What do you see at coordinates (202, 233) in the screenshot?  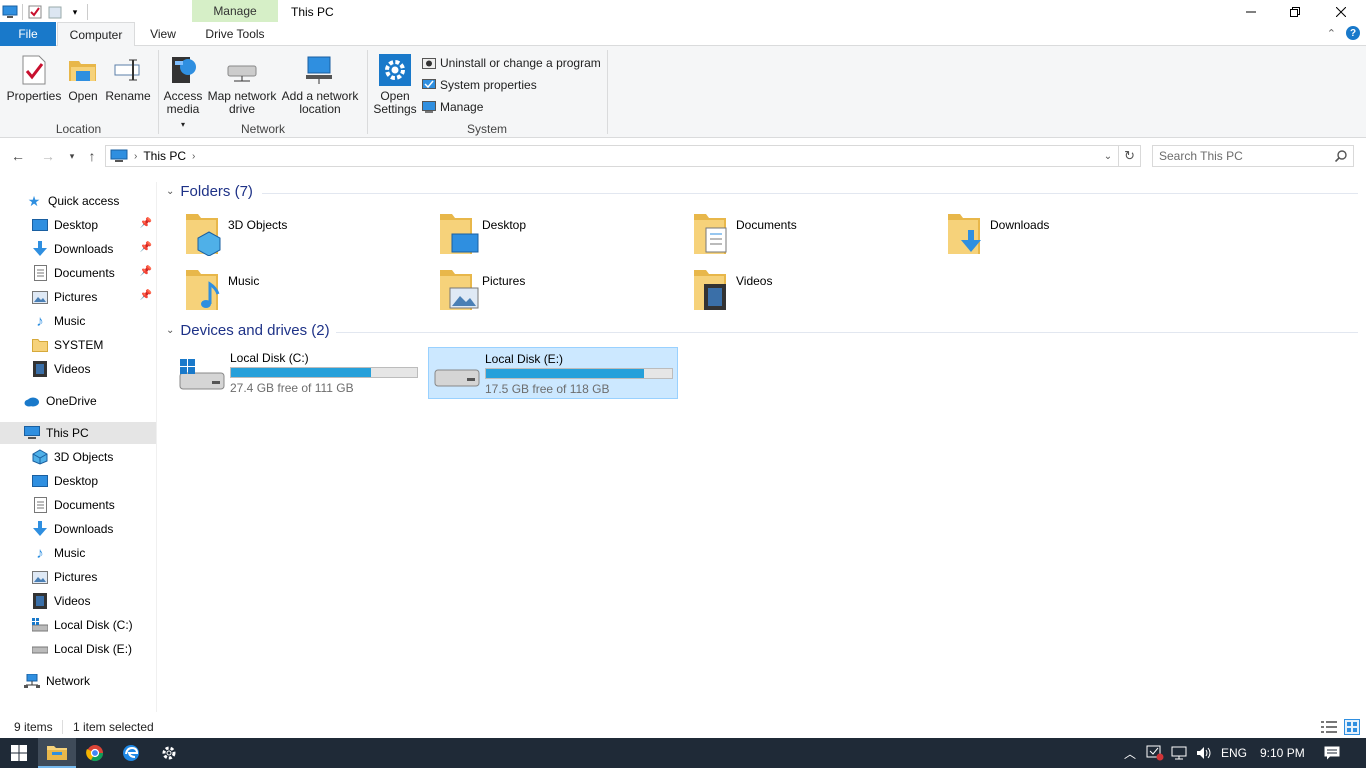 I see `3d-objects-folder-icon` at bounding box center [202, 233].